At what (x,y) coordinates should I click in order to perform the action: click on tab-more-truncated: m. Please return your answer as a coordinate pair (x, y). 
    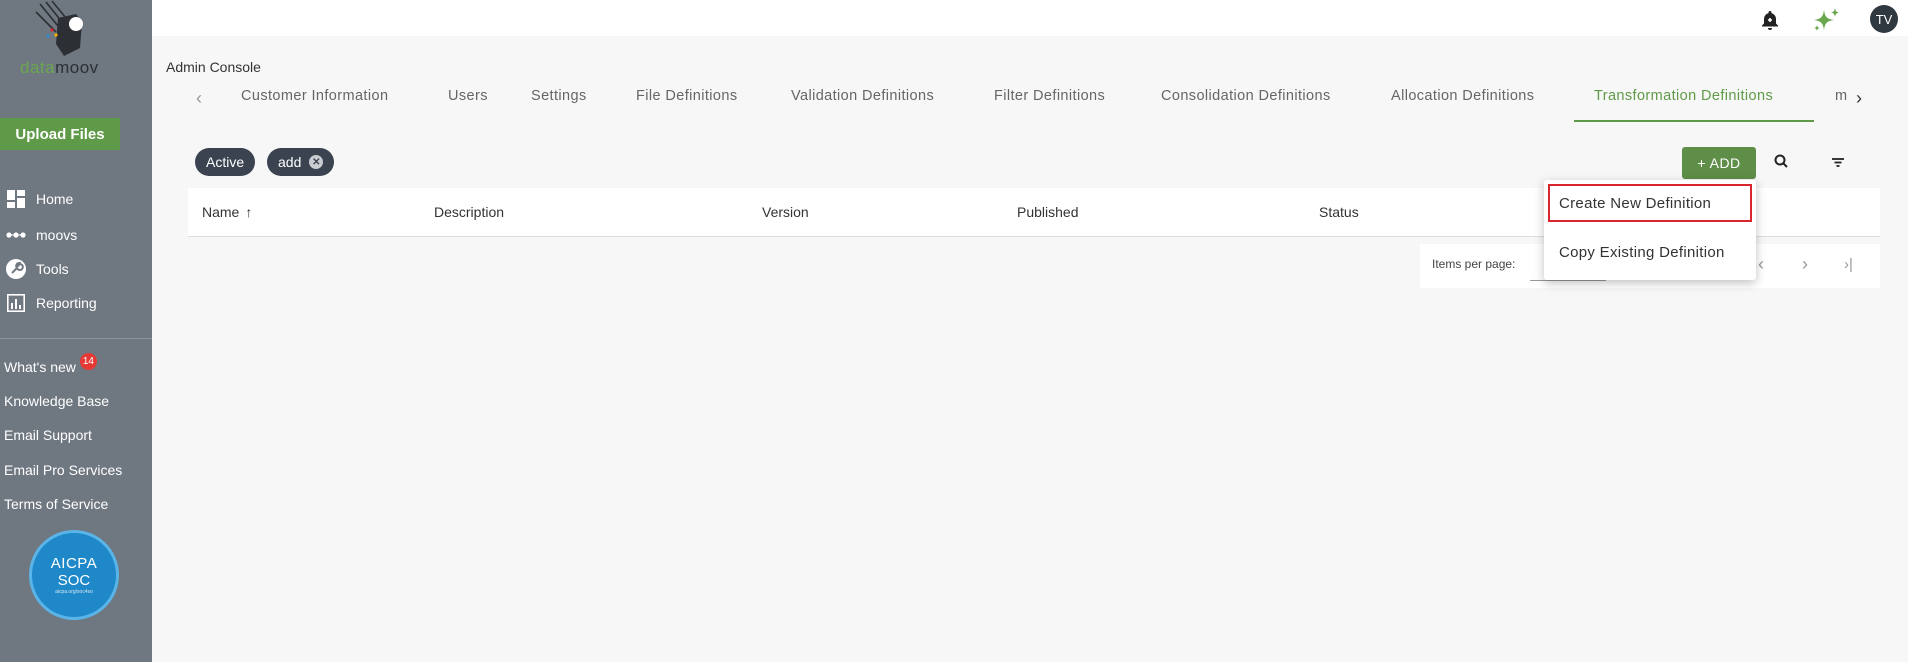
    Looking at the image, I should click on (1841, 96).